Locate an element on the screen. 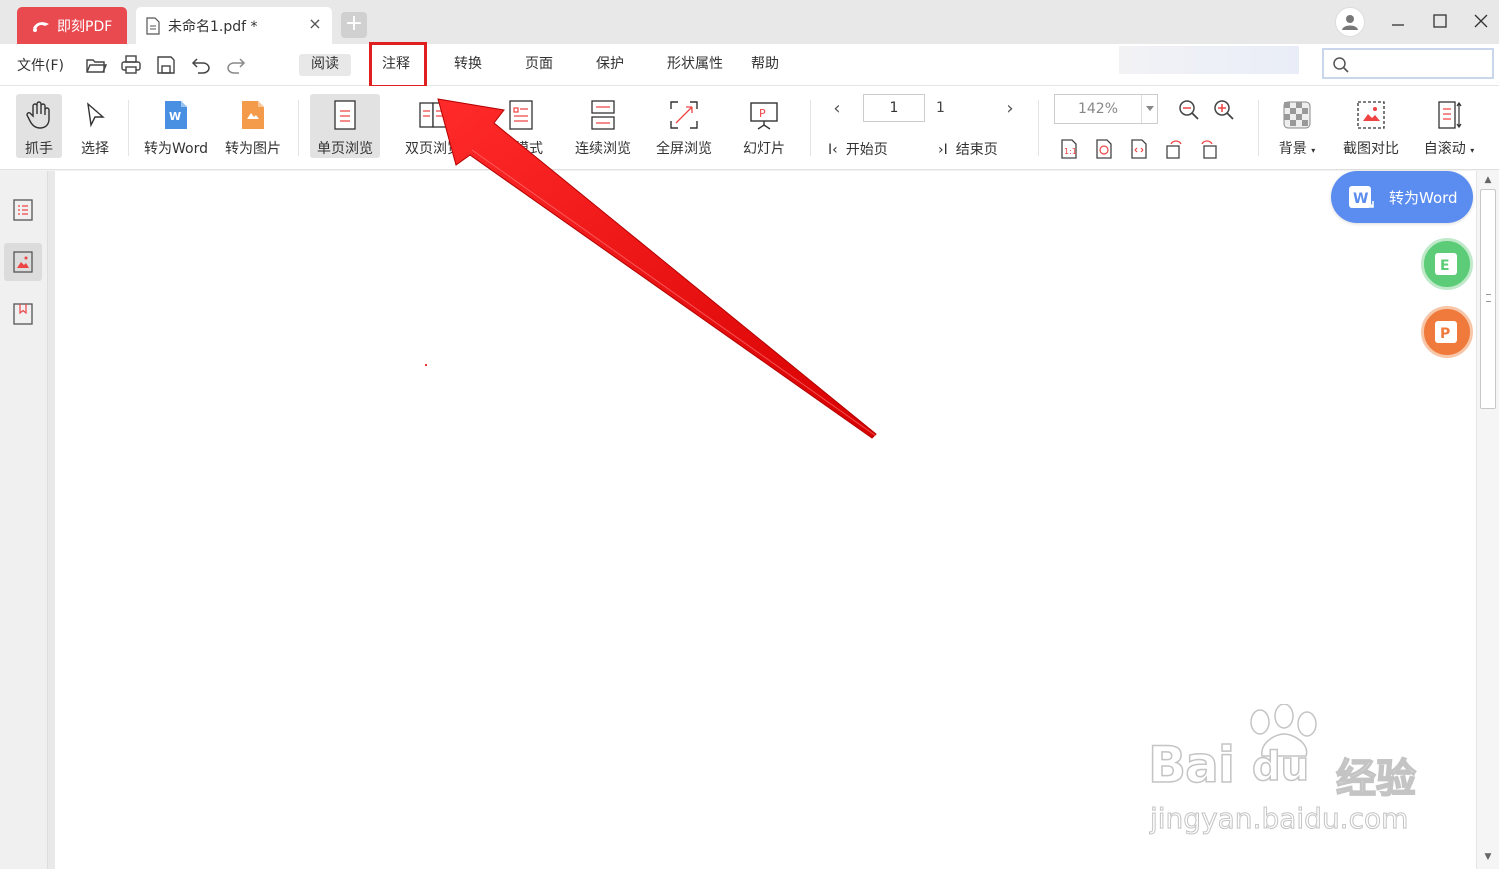 This screenshot has height=869, width=1499. close-window-button is located at coordinates (1481, 21).